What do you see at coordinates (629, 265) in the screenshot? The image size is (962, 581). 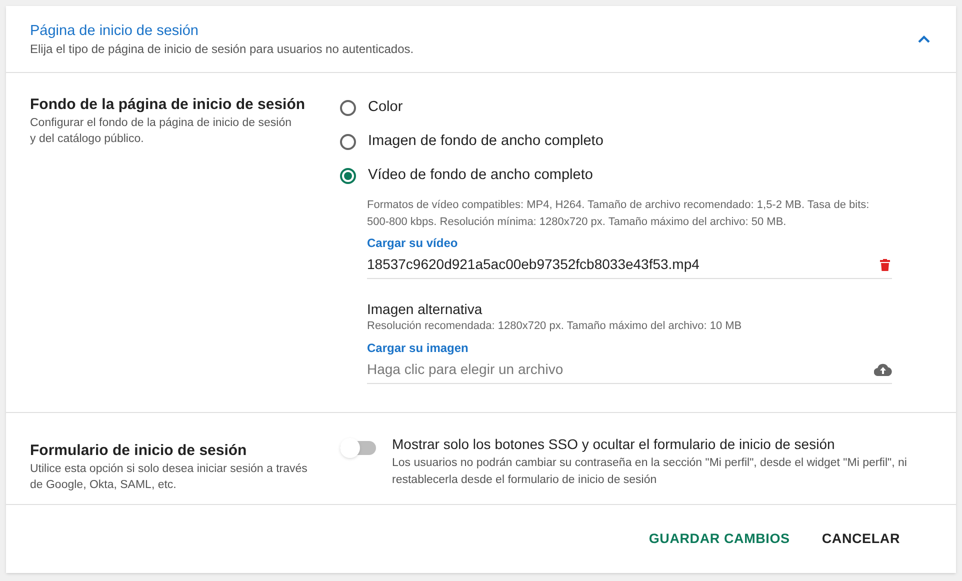 I see `file-field: 18537c9620d921a5ac00eb97352fcb8033e43f53.mp4` at bounding box center [629, 265].